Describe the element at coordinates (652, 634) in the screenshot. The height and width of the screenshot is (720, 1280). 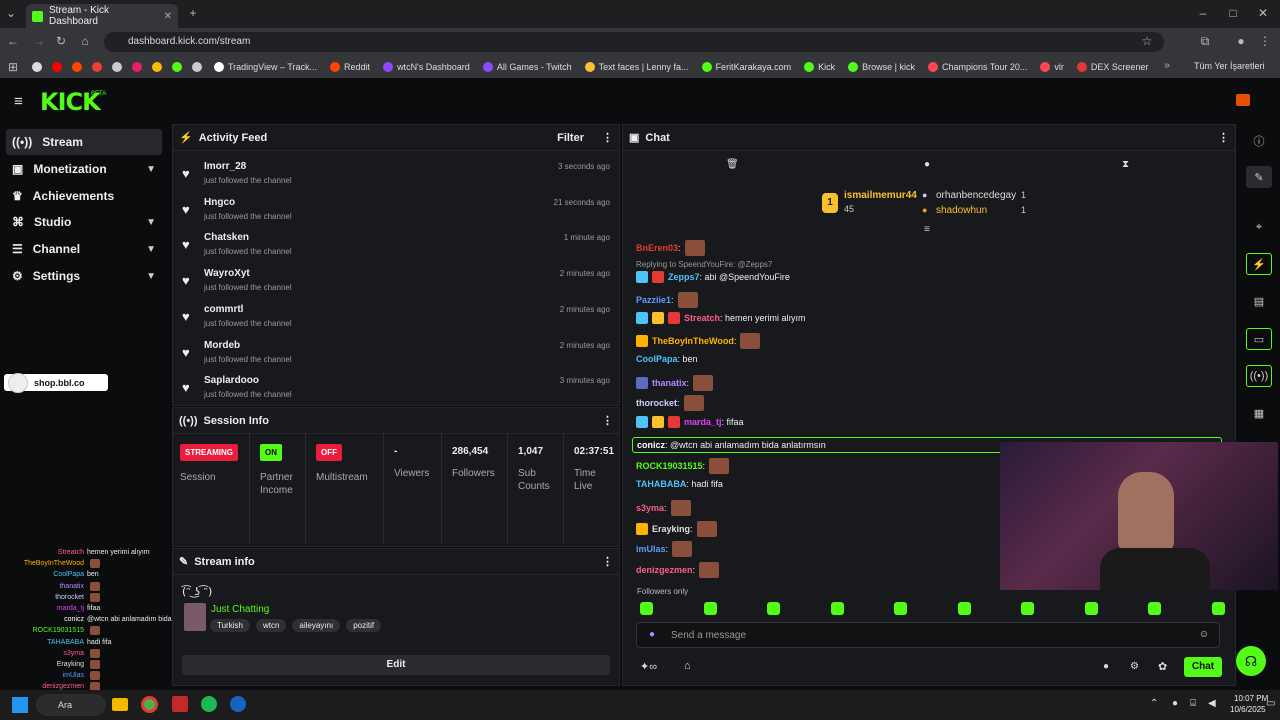
I see `mic-icon: ●` at that location.